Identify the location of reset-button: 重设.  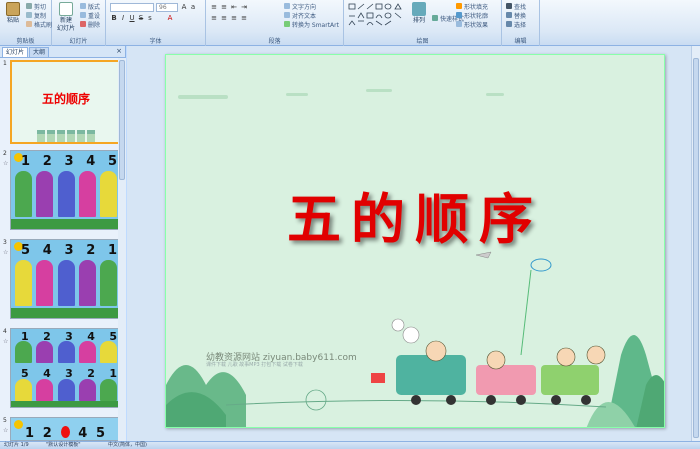
(90, 15).